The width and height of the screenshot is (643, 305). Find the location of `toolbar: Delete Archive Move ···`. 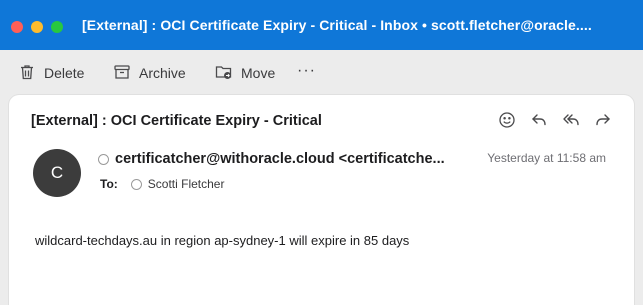

toolbar: Delete Archive Move ··· is located at coordinates (321, 72).